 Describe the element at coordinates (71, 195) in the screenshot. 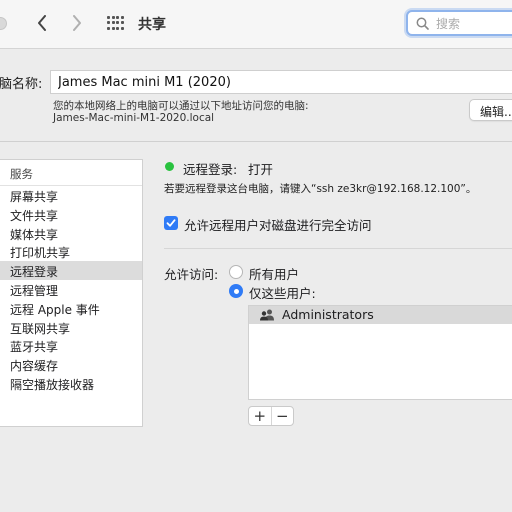

I see `service-item-screen-sharing: 屏幕共享` at that location.